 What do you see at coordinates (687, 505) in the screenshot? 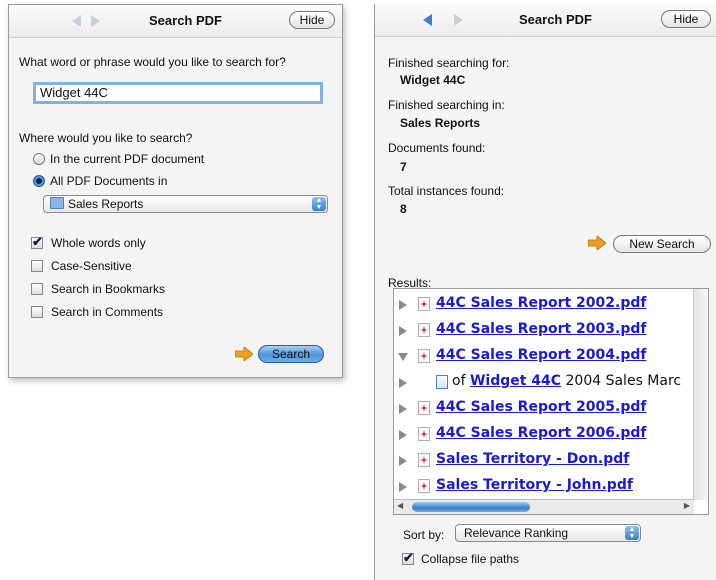
I see `scroll-right-arrow-icon: ▶` at bounding box center [687, 505].